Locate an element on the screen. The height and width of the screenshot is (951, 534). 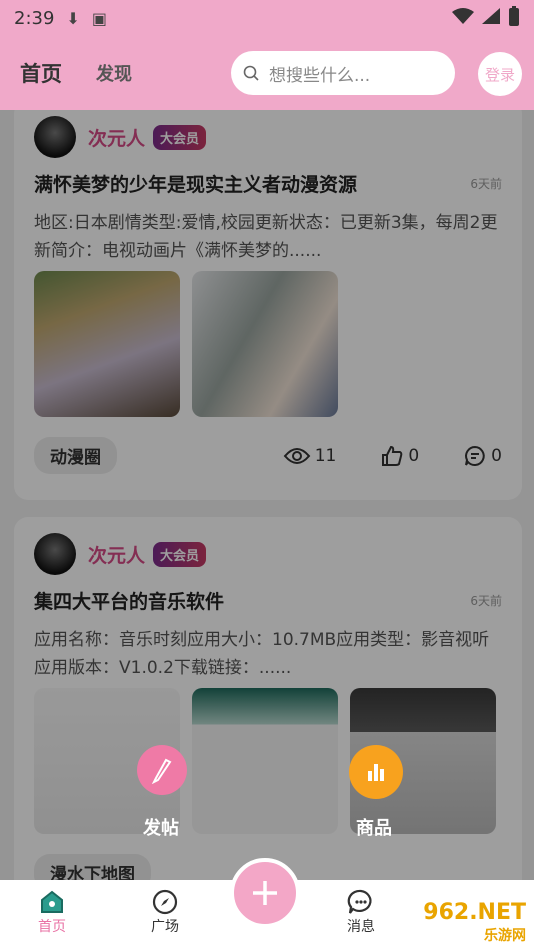
create-button is located at coordinates (265, 893).